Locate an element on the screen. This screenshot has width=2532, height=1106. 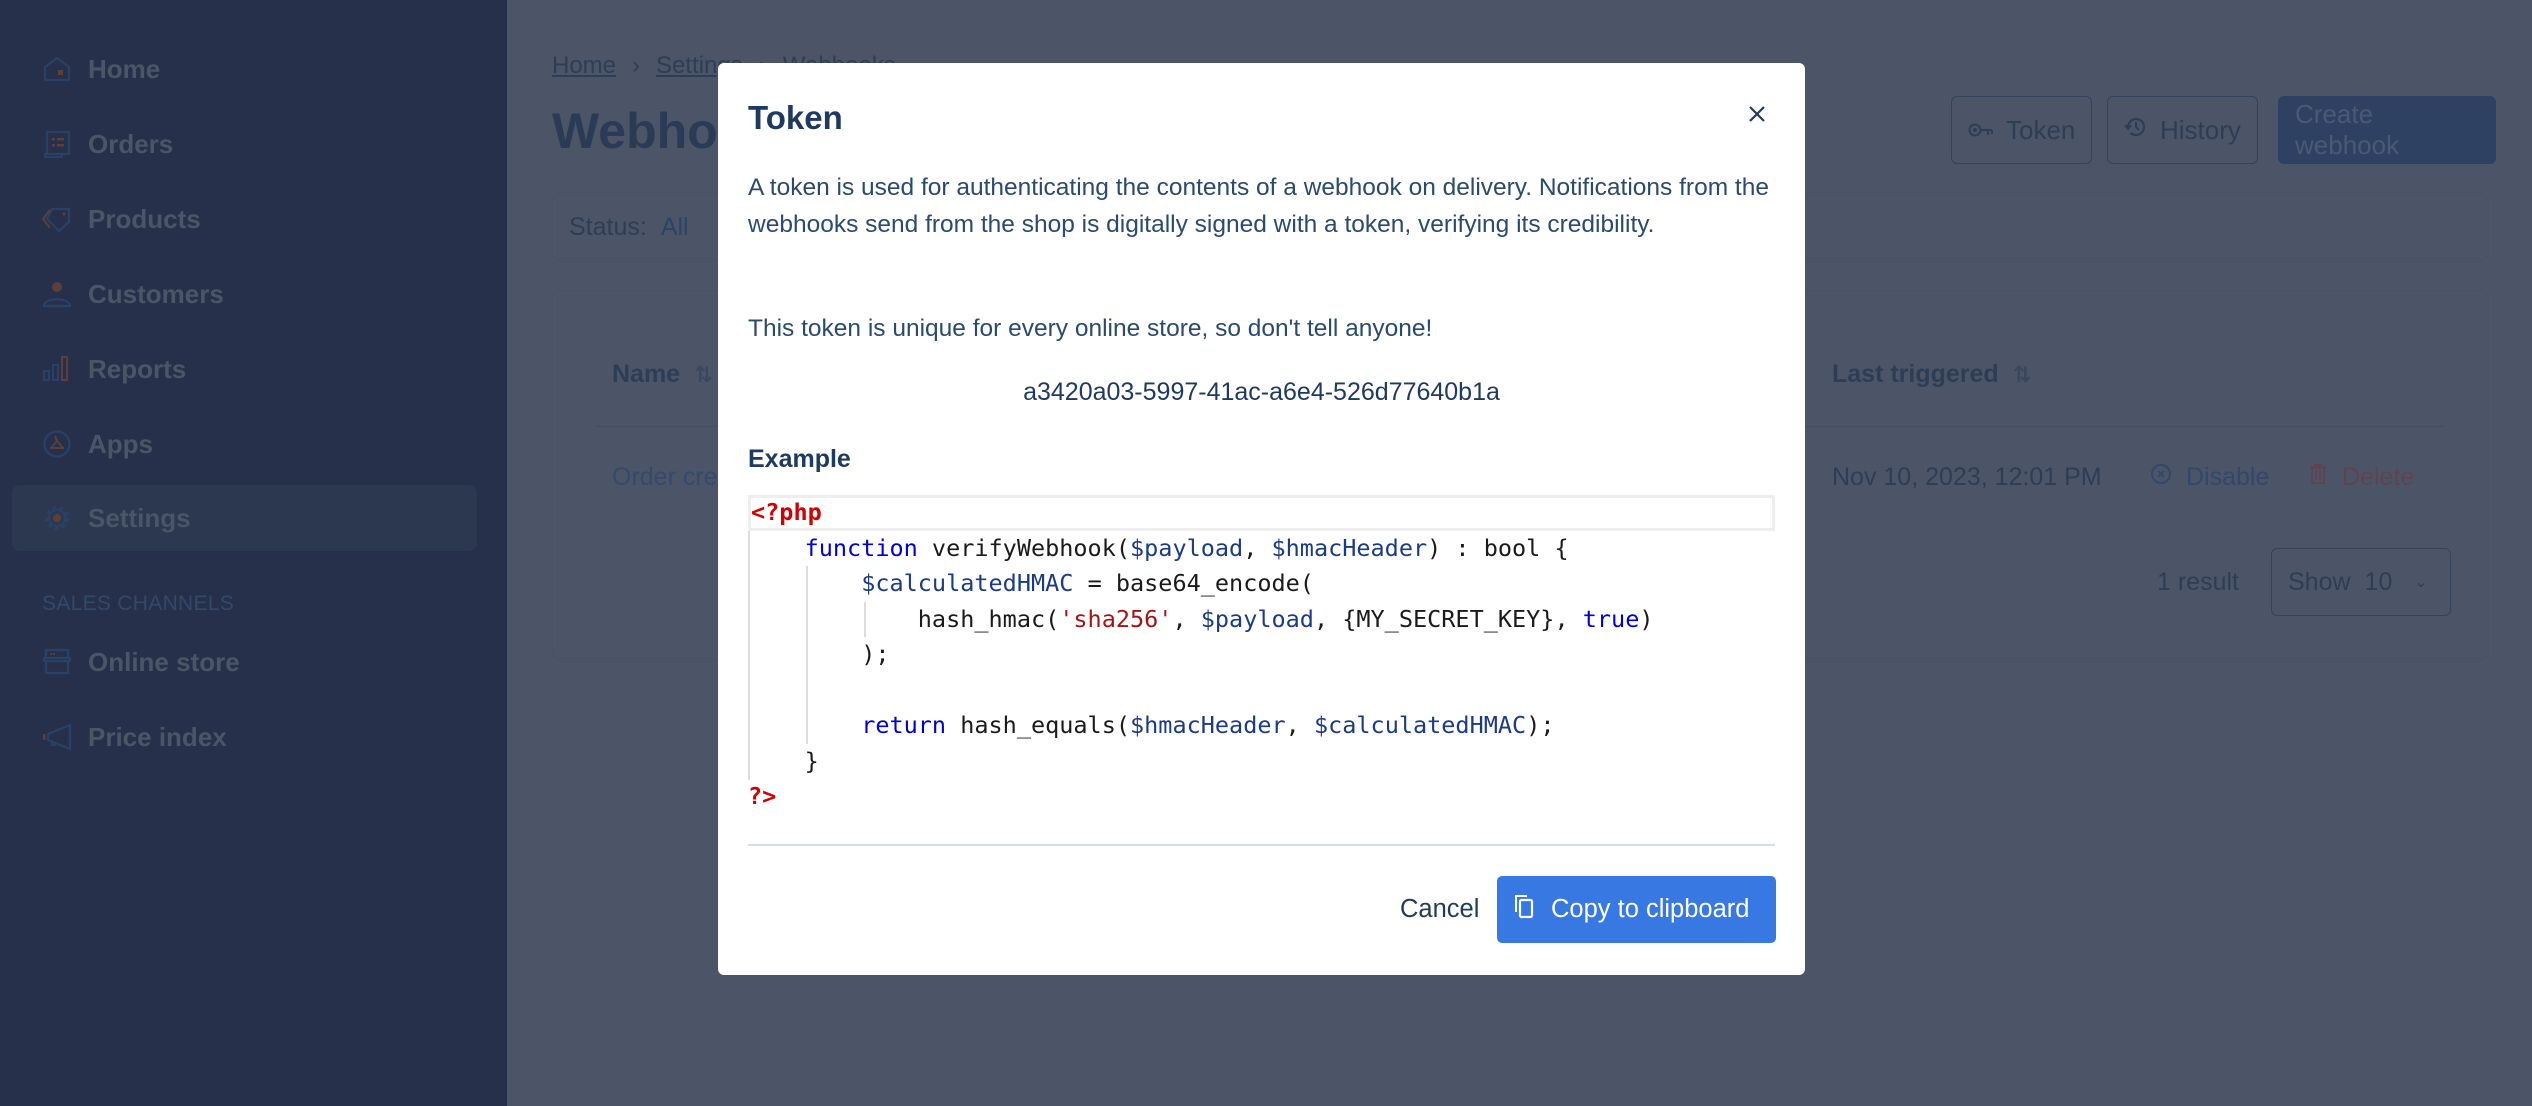
sidebar-item-settings: Settings is located at coordinates (244, 518).